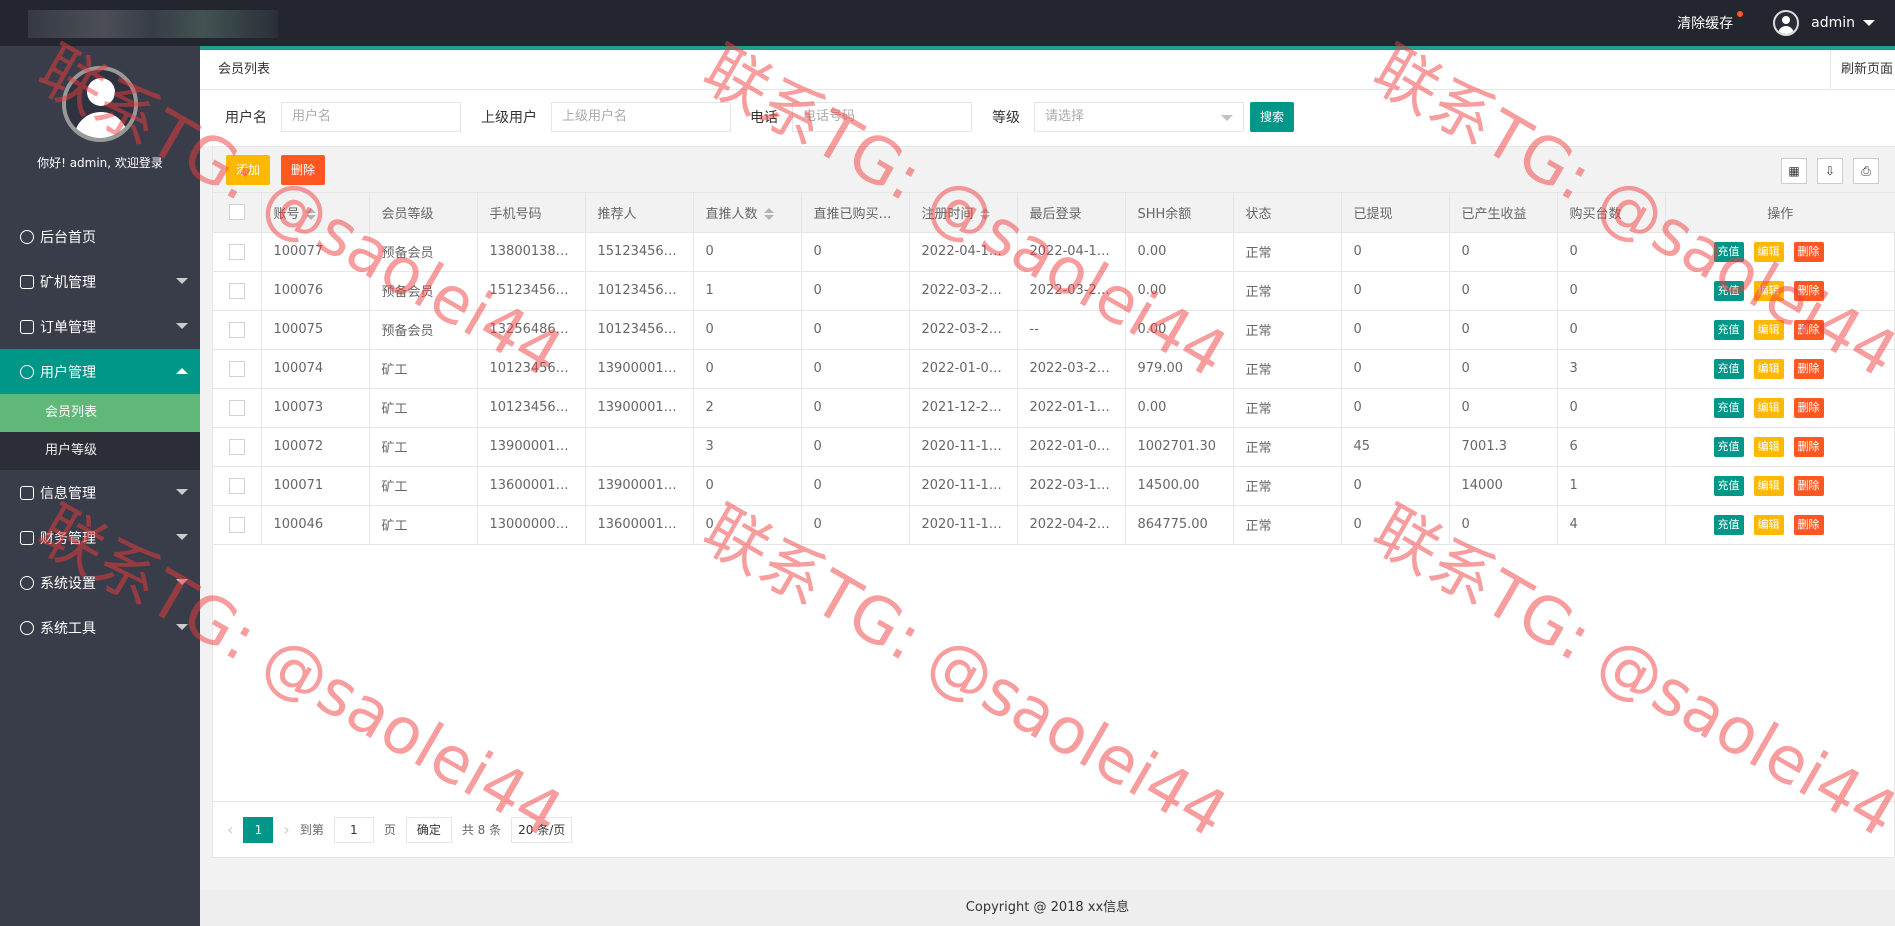 The height and width of the screenshot is (926, 1895). I want to click on goto-ok-button: 确定, so click(428, 829).